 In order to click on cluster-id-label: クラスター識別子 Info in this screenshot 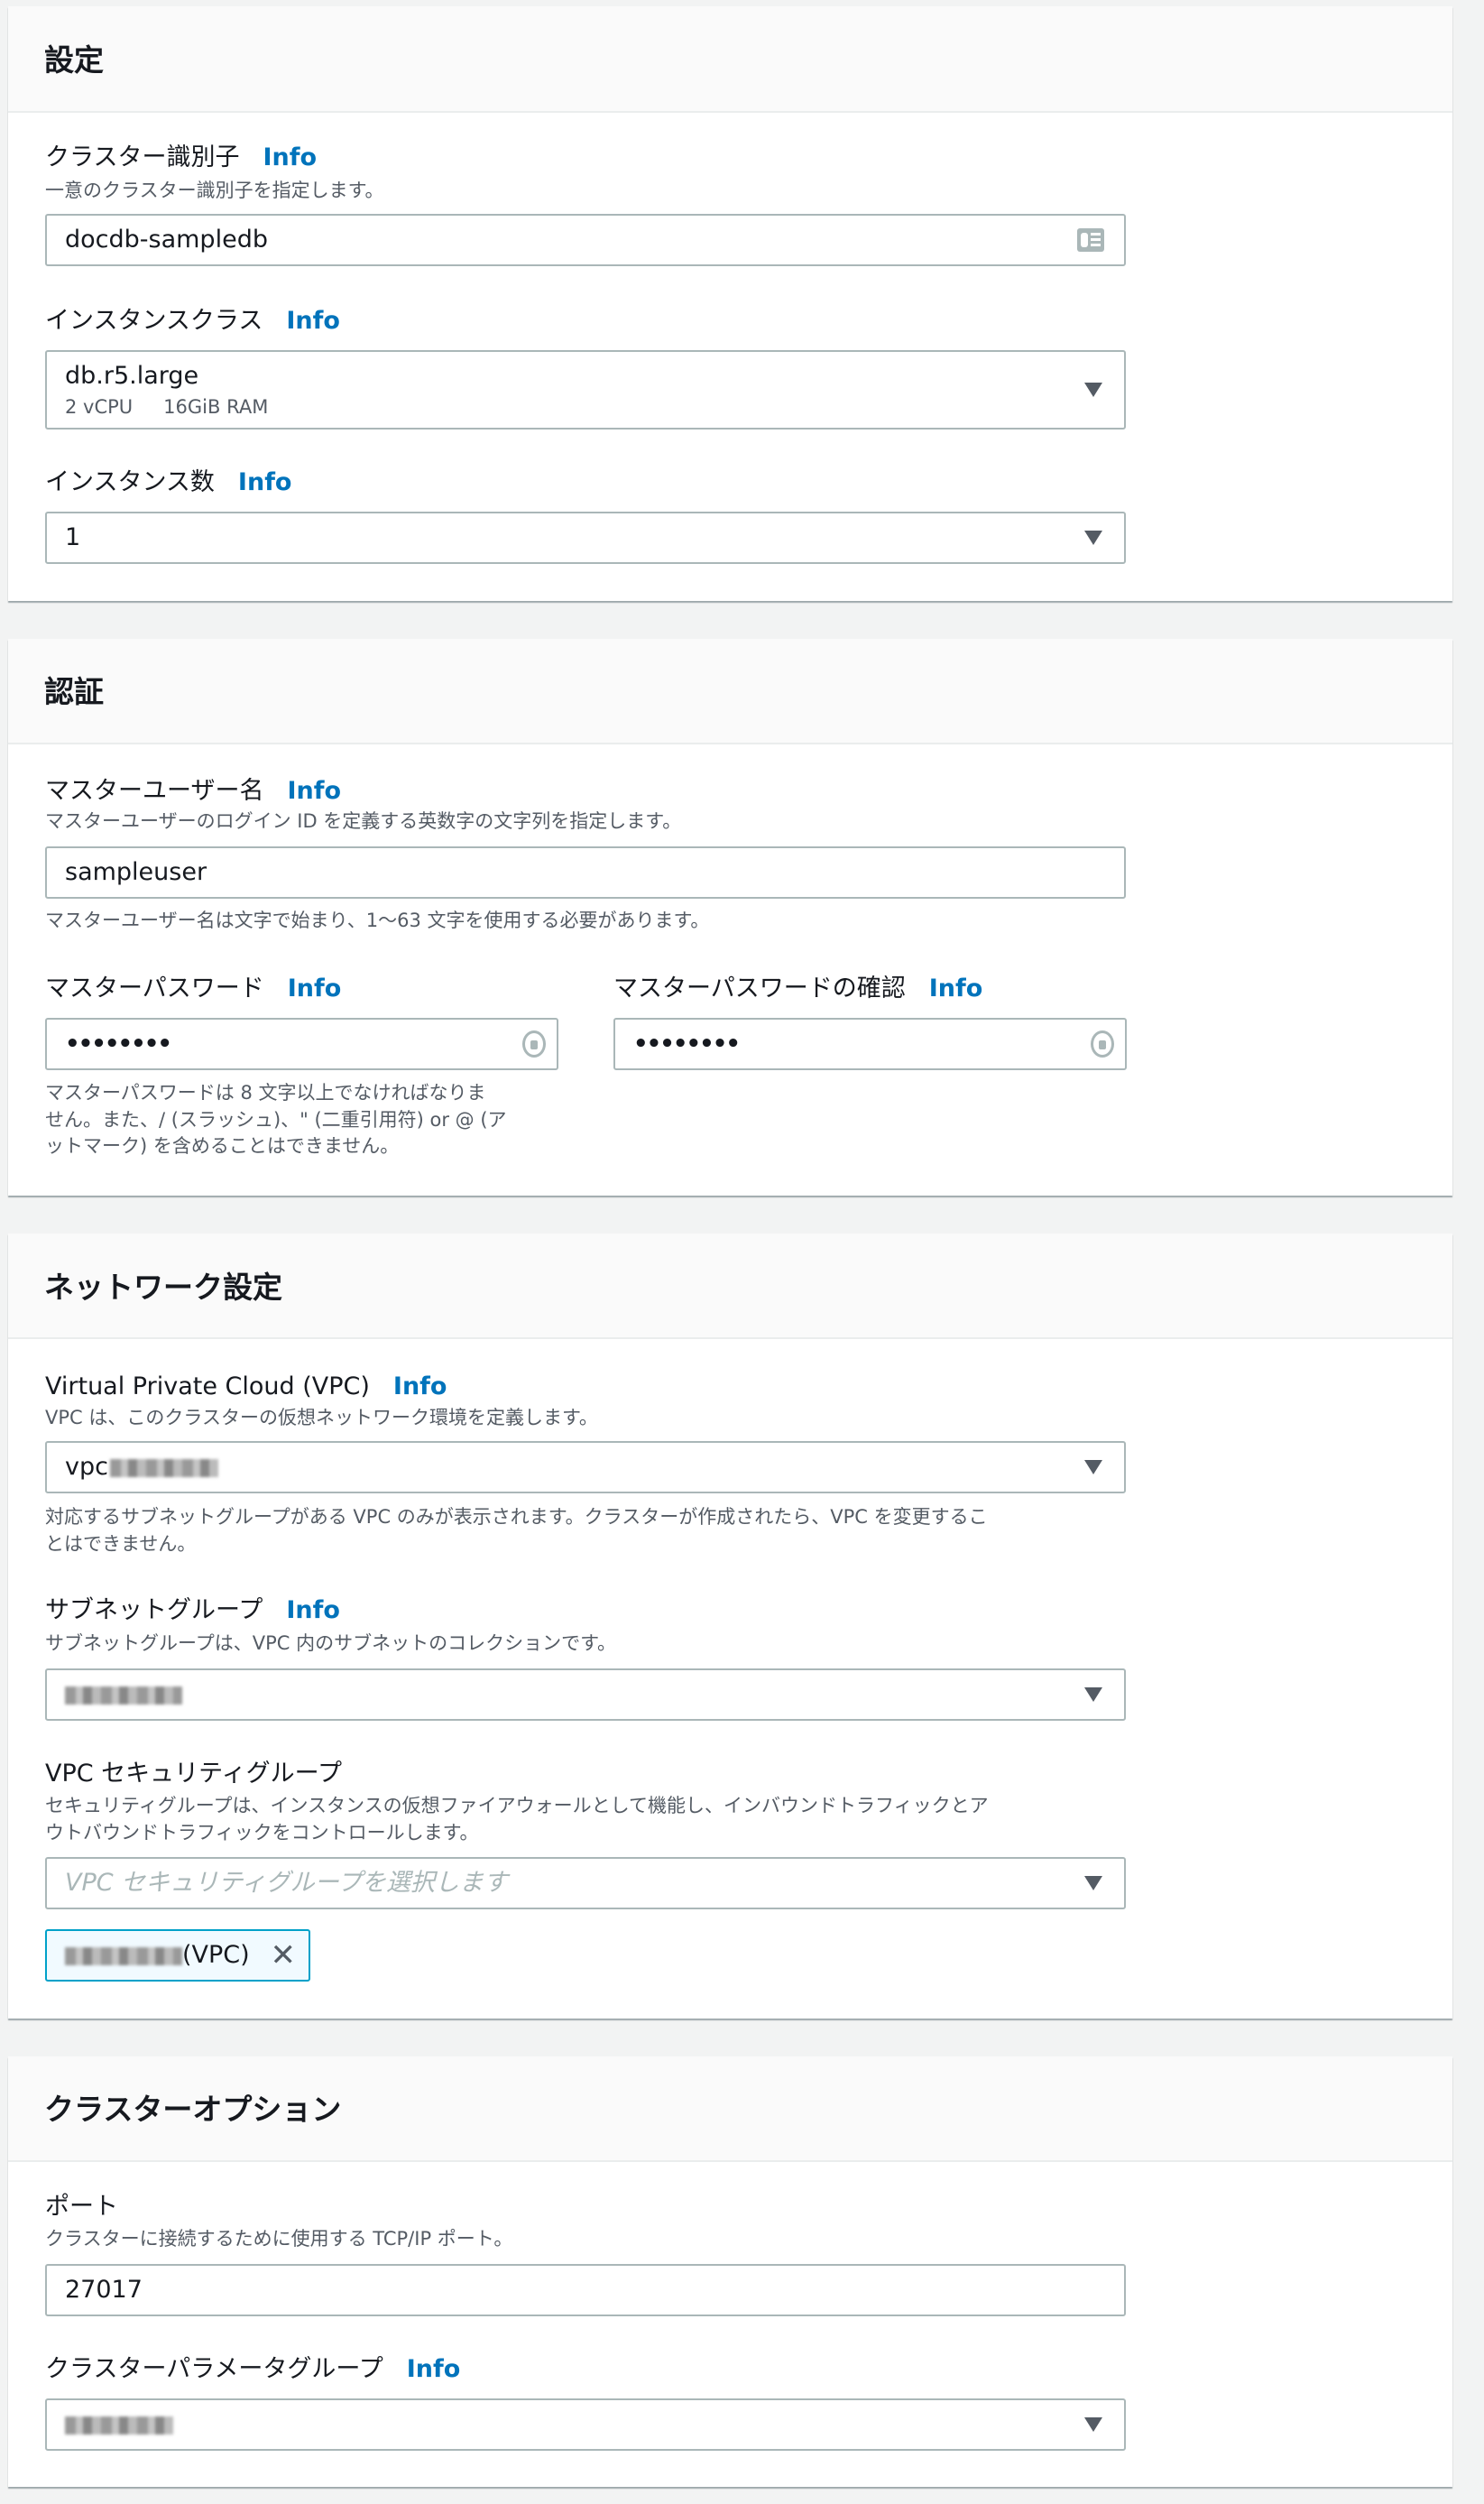, I will do `click(181, 158)`.